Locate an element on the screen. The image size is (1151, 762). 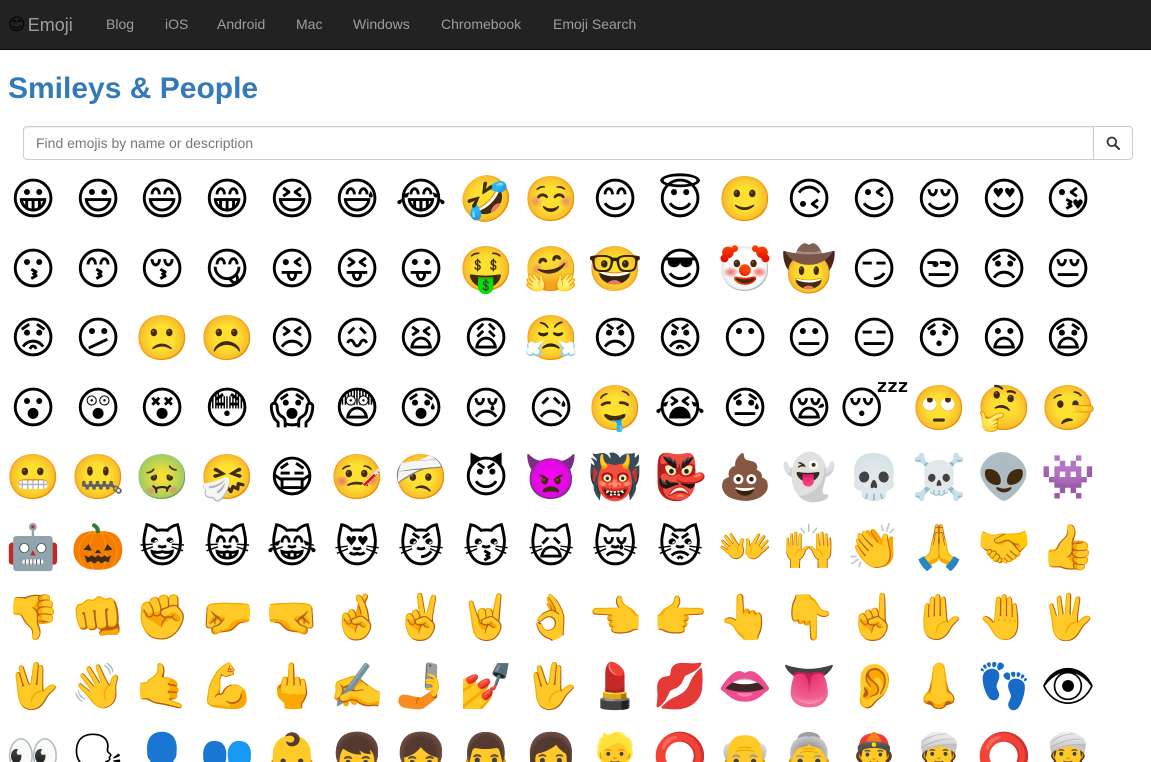
emoji-cell: 😒 is located at coordinates (939, 270).